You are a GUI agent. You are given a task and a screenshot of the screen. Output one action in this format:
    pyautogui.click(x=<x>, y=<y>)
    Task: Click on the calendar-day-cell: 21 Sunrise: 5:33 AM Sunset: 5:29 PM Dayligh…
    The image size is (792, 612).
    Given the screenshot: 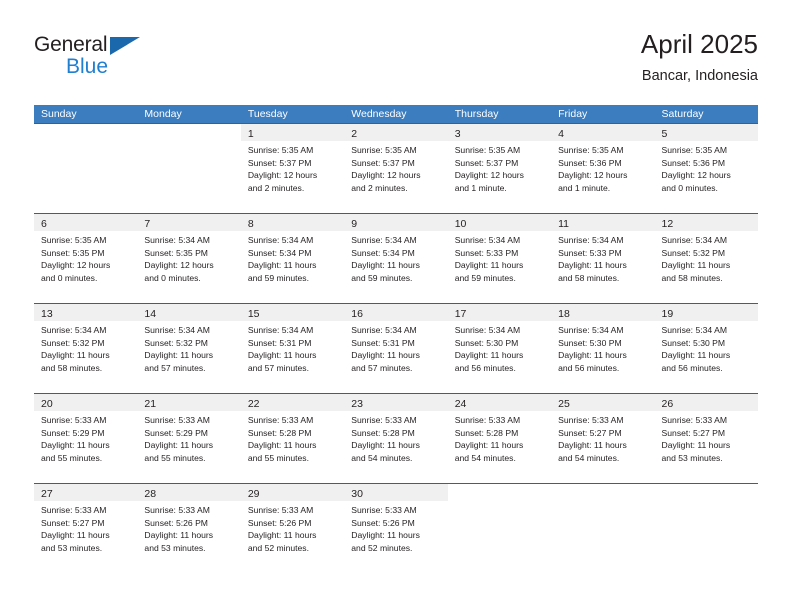 What is the action you would take?
    pyautogui.click(x=189, y=438)
    